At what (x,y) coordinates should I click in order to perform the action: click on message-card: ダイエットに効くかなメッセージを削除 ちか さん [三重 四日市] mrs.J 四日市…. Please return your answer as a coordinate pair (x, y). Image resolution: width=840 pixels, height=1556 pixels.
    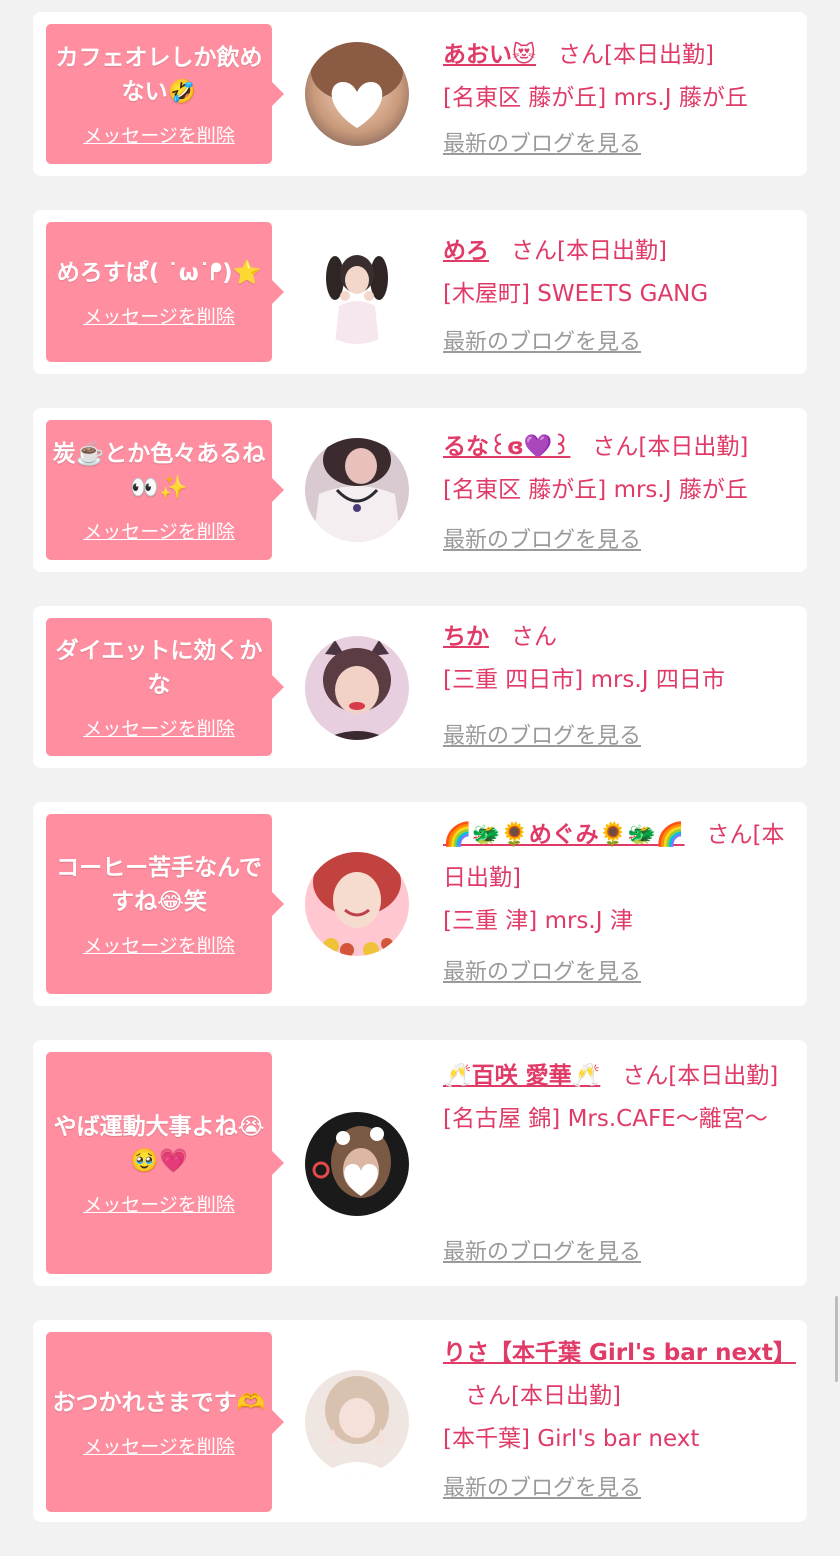
    Looking at the image, I should click on (420, 687).